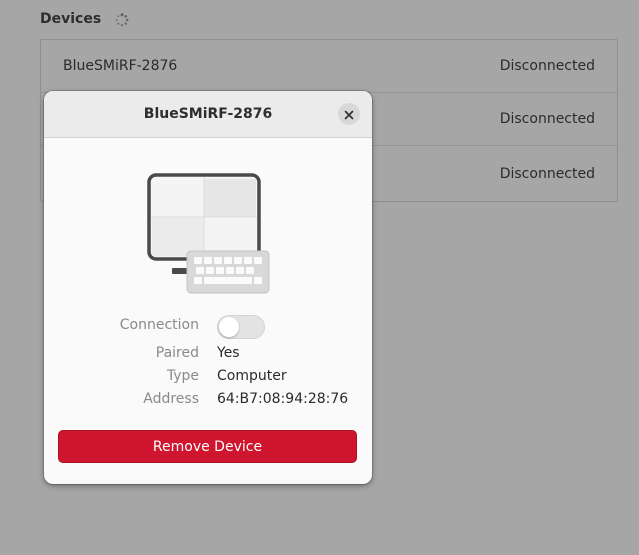 The width and height of the screenshot is (639, 555). I want to click on device-row: BlueSMiRF-2876 Disconnected, so click(329, 66).